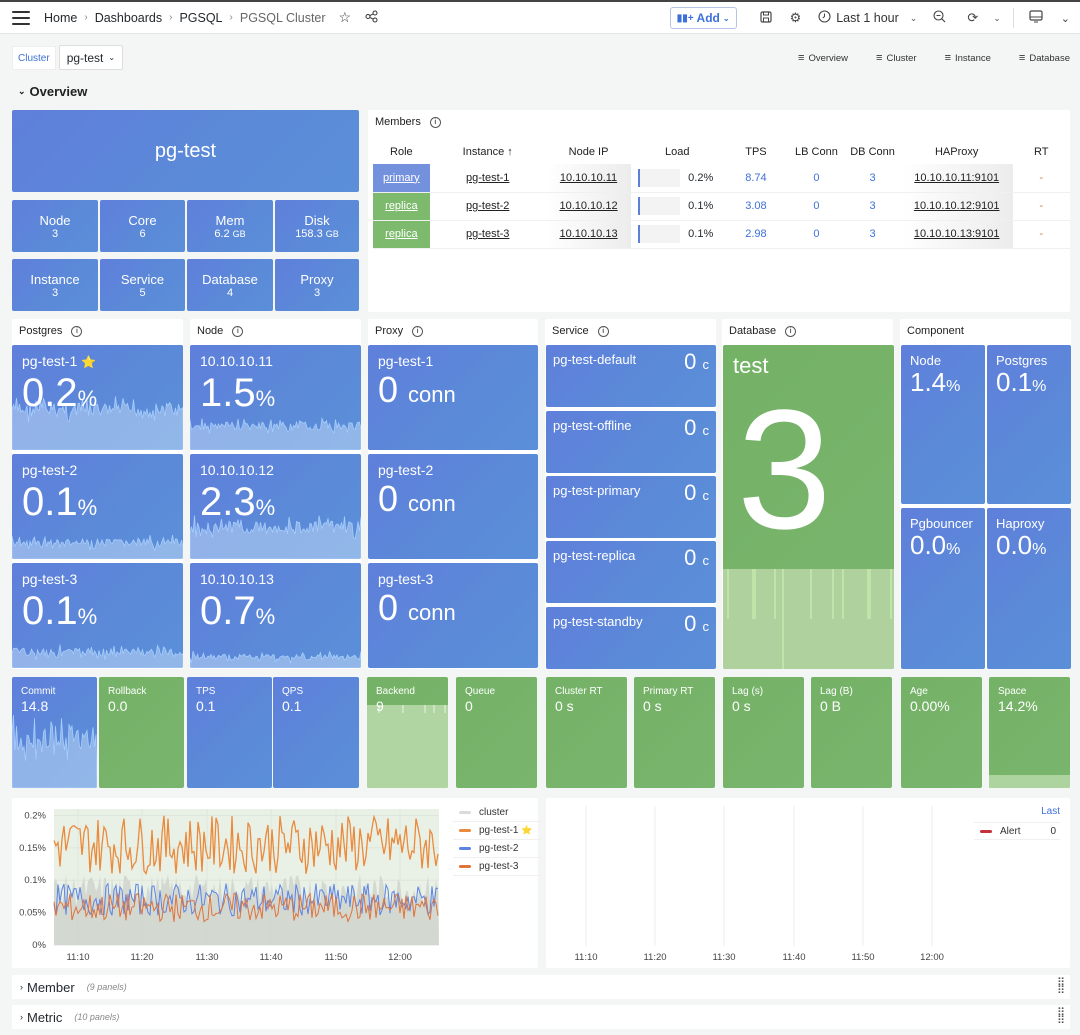 Image resolution: width=1080 pixels, height=1035 pixels. I want to click on database-stat-tile: test 3, so click(808, 507).